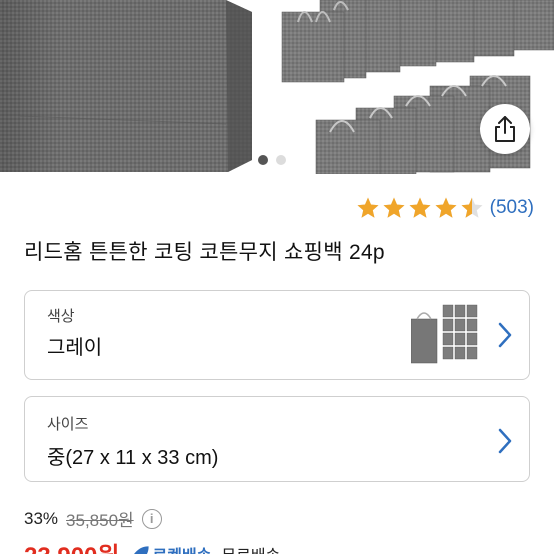  I want to click on discount-row: 33% 35,850원 i, so click(93, 518).